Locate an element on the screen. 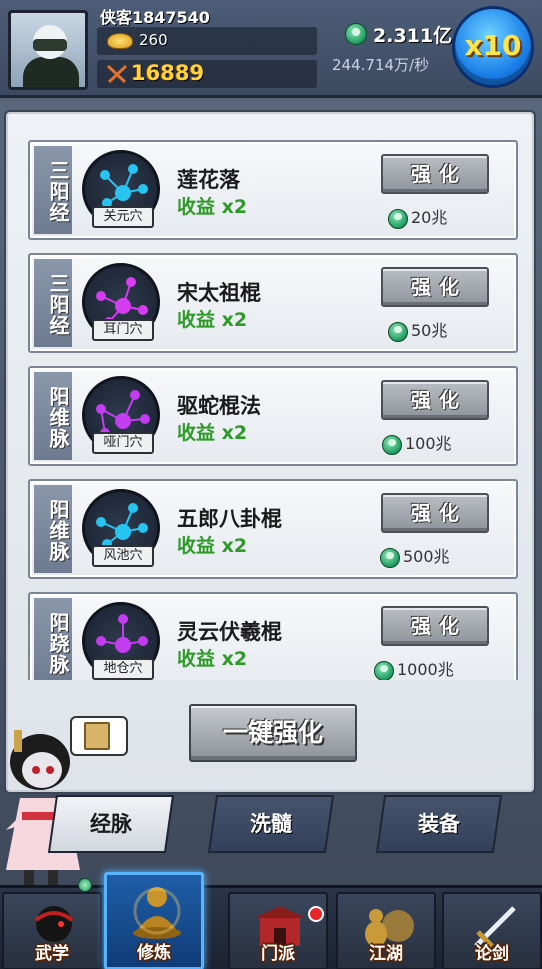 This screenshot has width=542, height=969. combat-power-row: 16889 is located at coordinates (207, 74).